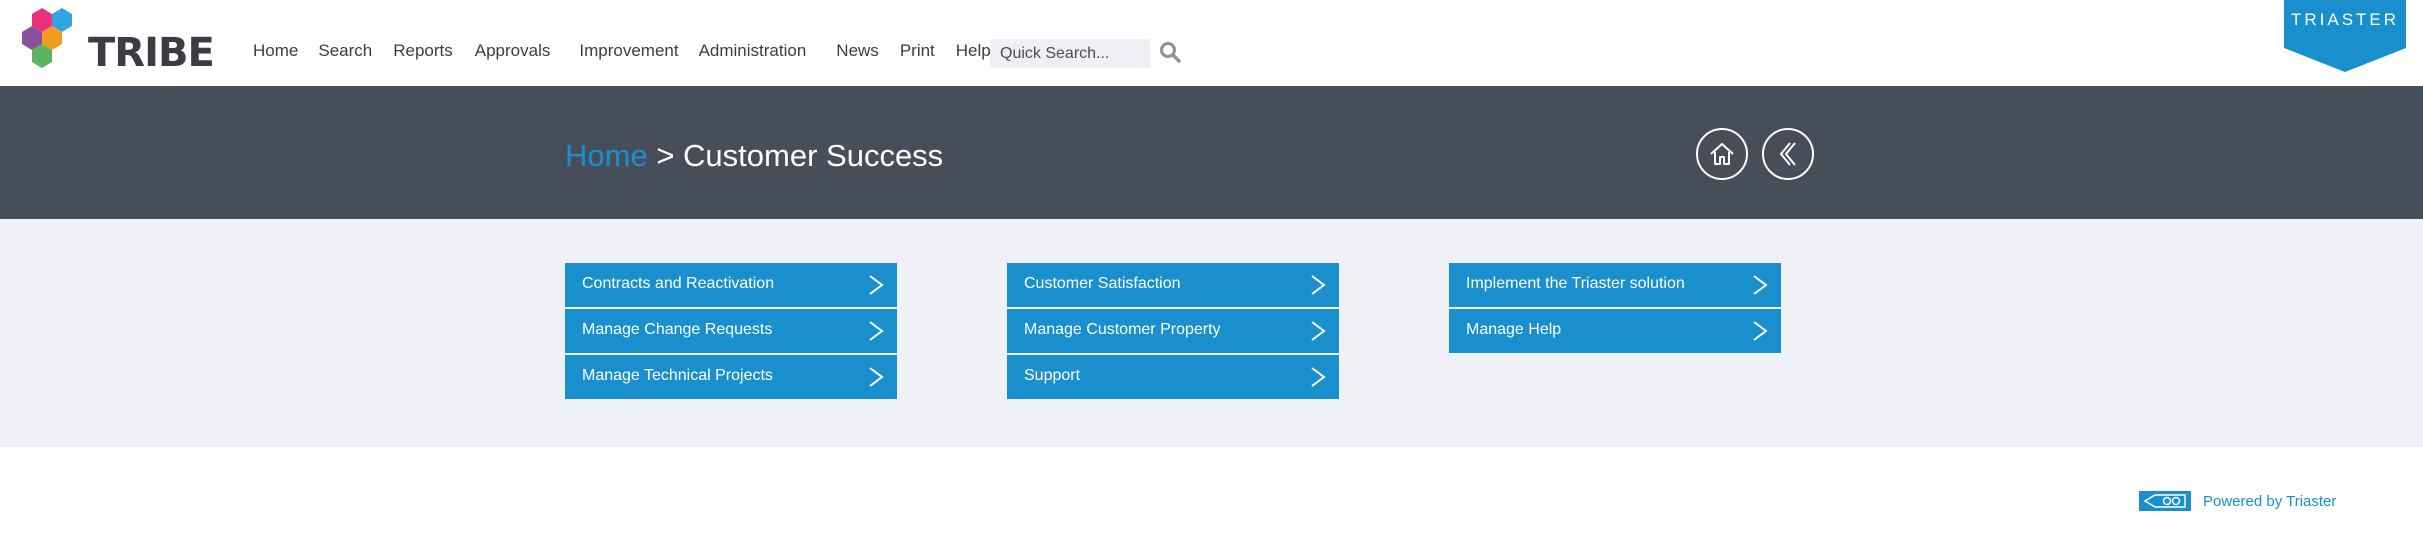 Image resolution: width=2423 pixels, height=536 pixels. What do you see at coordinates (677, 375) in the screenshot?
I see `tile-label: Manage Technical Projects` at bounding box center [677, 375].